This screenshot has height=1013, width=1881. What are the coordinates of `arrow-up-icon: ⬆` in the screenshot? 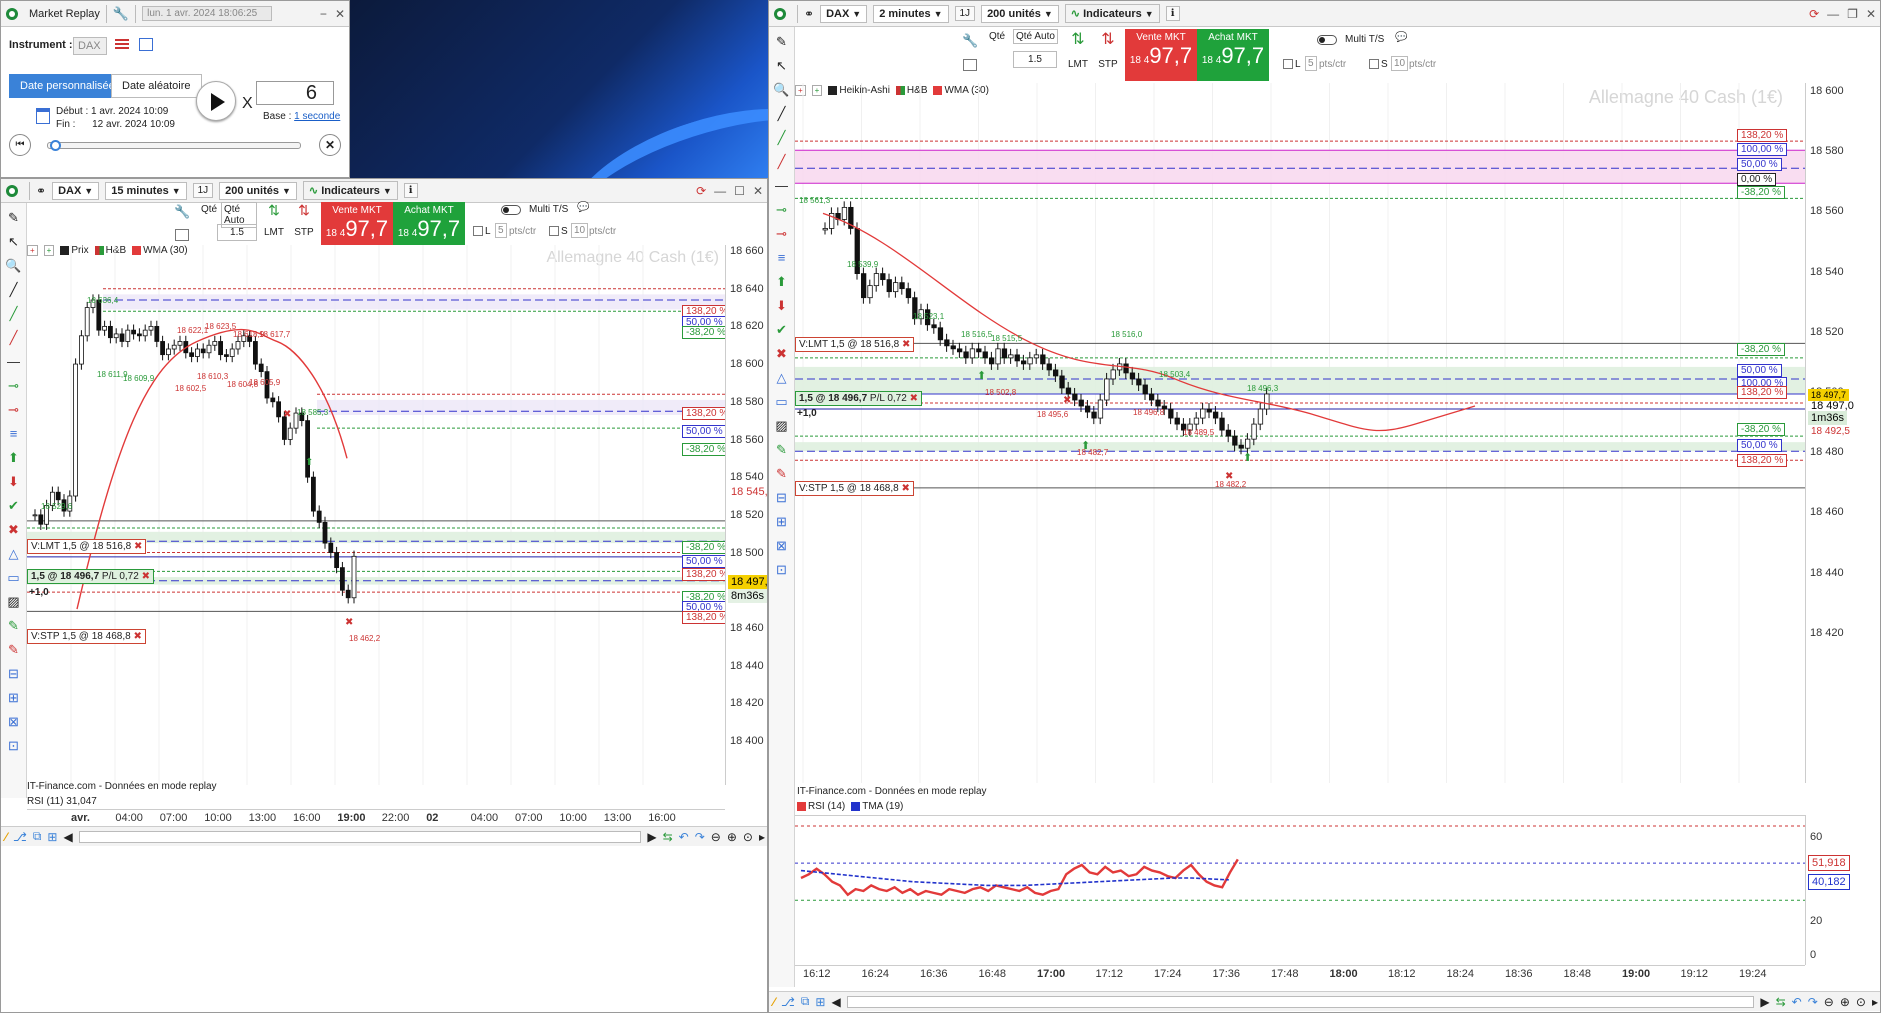 It's located at (782, 282).